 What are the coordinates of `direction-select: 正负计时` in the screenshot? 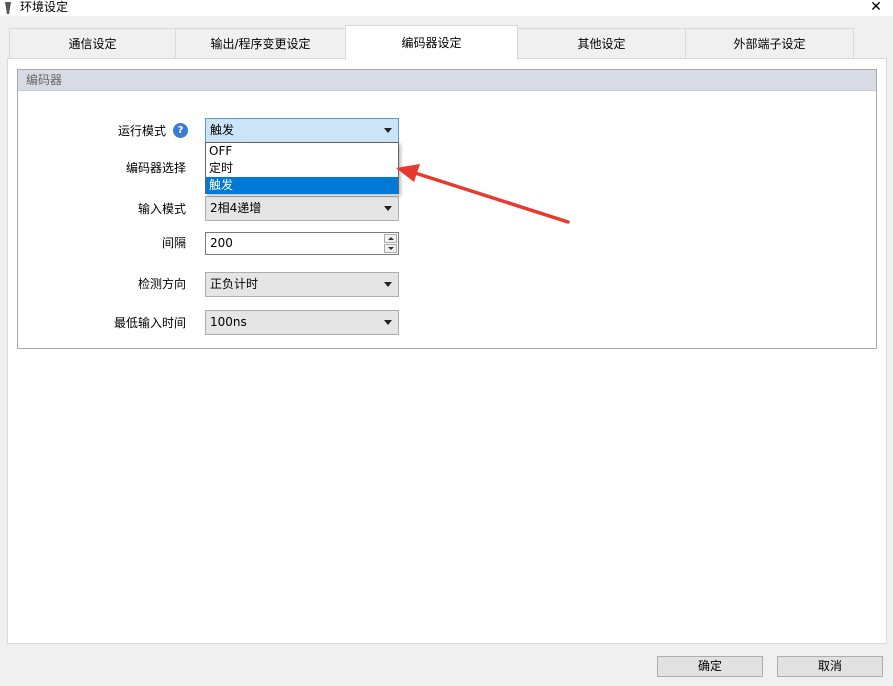 It's located at (302, 284).